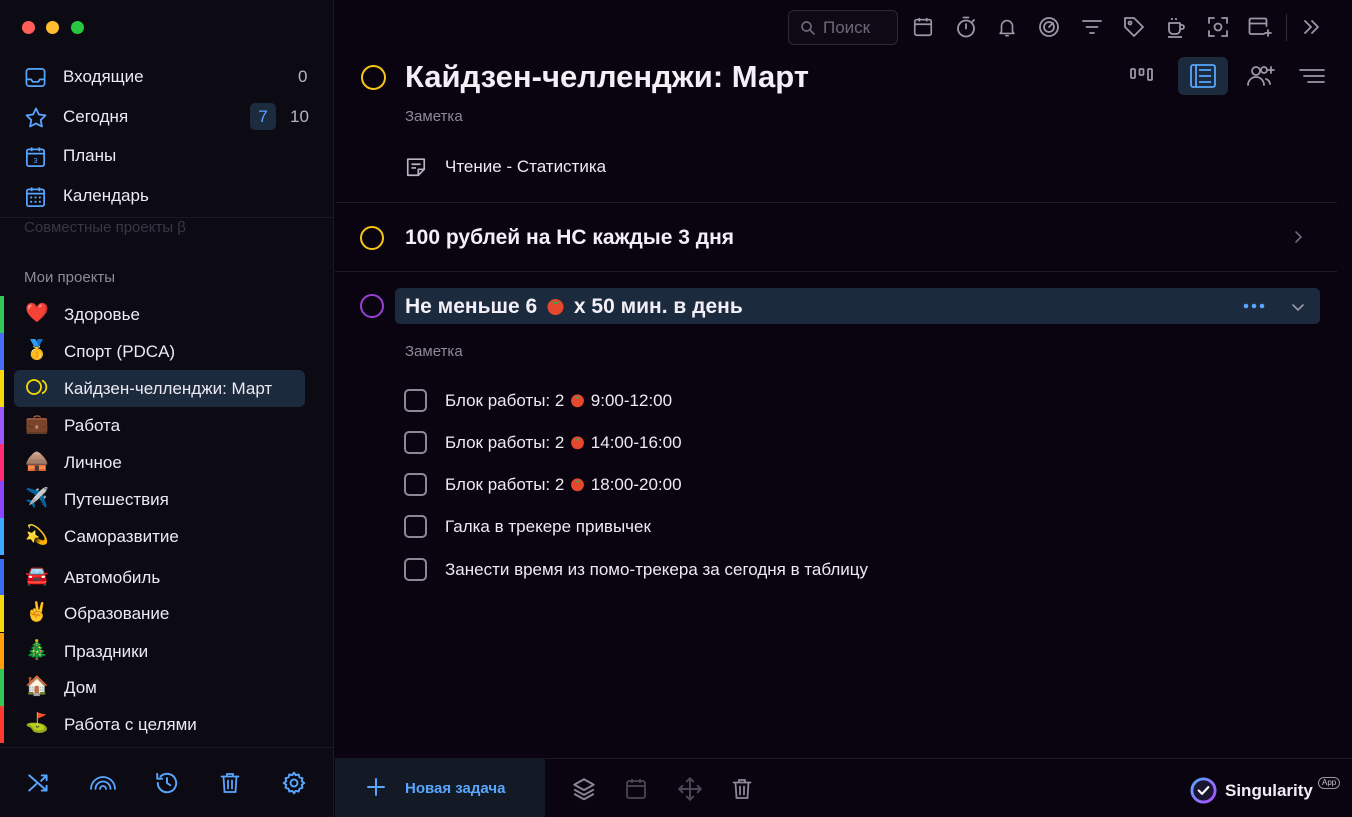 Image resolution: width=1352 pixels, height=817 pixels. What do you see at coordinates (102, 783) in the screenshot?
I see `rainbow-icon` at bounding box center [102, 783].